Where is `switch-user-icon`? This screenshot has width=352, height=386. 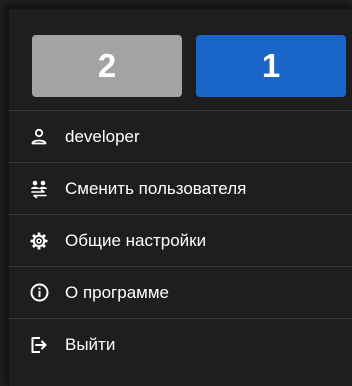 switch-user-icon is located at coordinates (39, 189).